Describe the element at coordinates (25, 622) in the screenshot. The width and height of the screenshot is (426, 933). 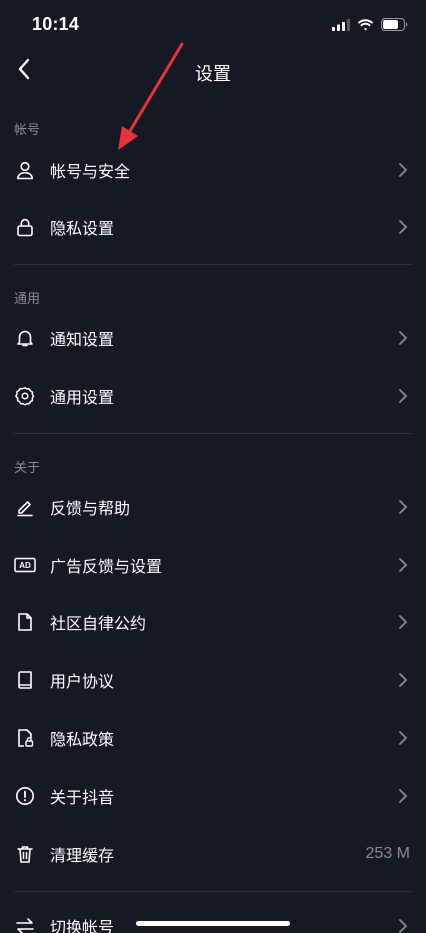
I see `document-icon` at that location.